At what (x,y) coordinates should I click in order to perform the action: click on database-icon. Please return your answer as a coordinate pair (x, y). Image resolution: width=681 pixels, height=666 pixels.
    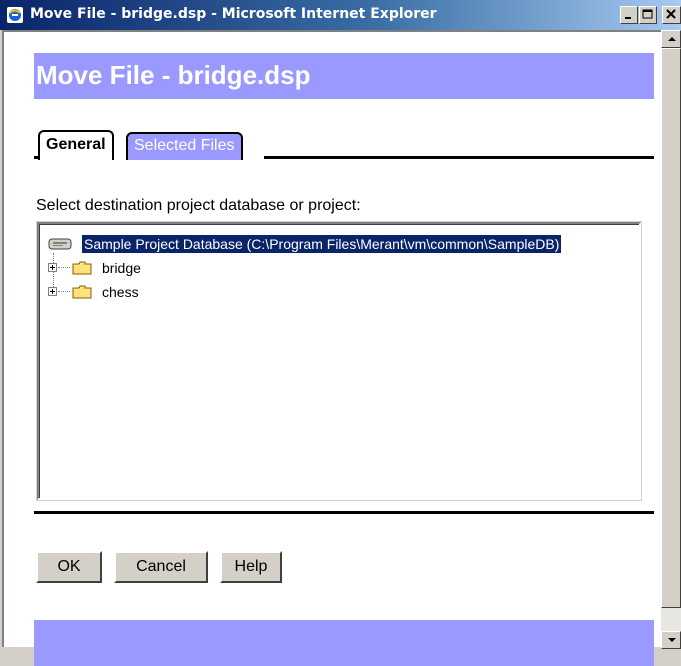
    Looking at the image, I should click on (60, 244).